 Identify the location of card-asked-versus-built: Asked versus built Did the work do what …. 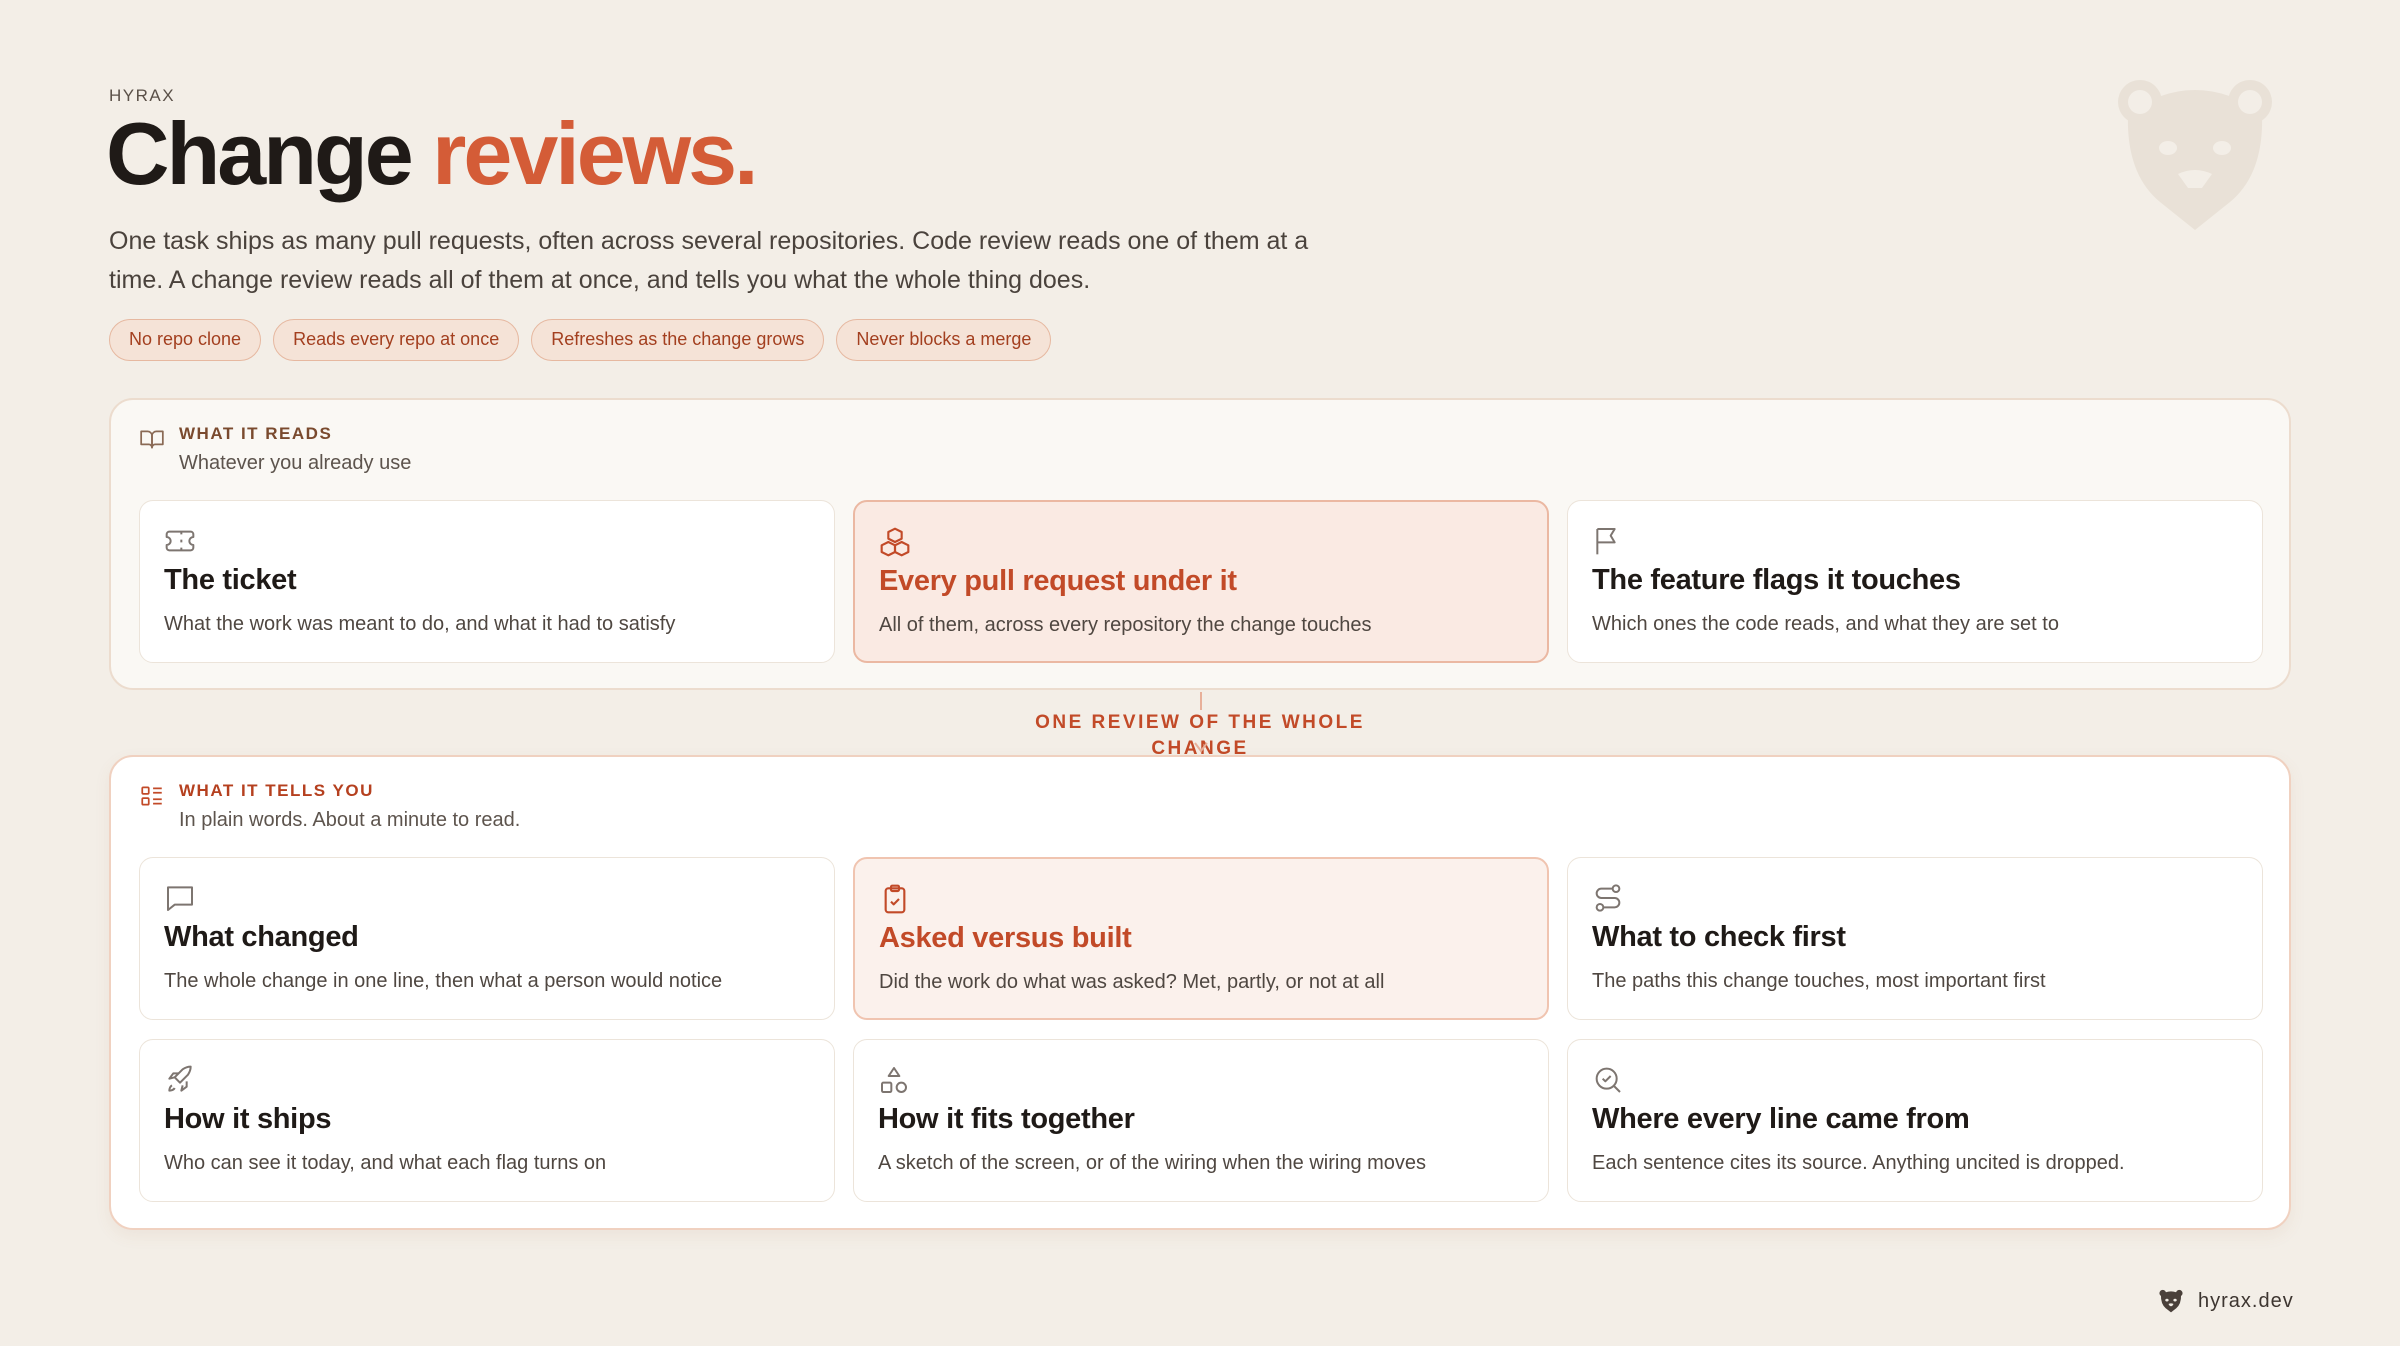
(1201, 938).